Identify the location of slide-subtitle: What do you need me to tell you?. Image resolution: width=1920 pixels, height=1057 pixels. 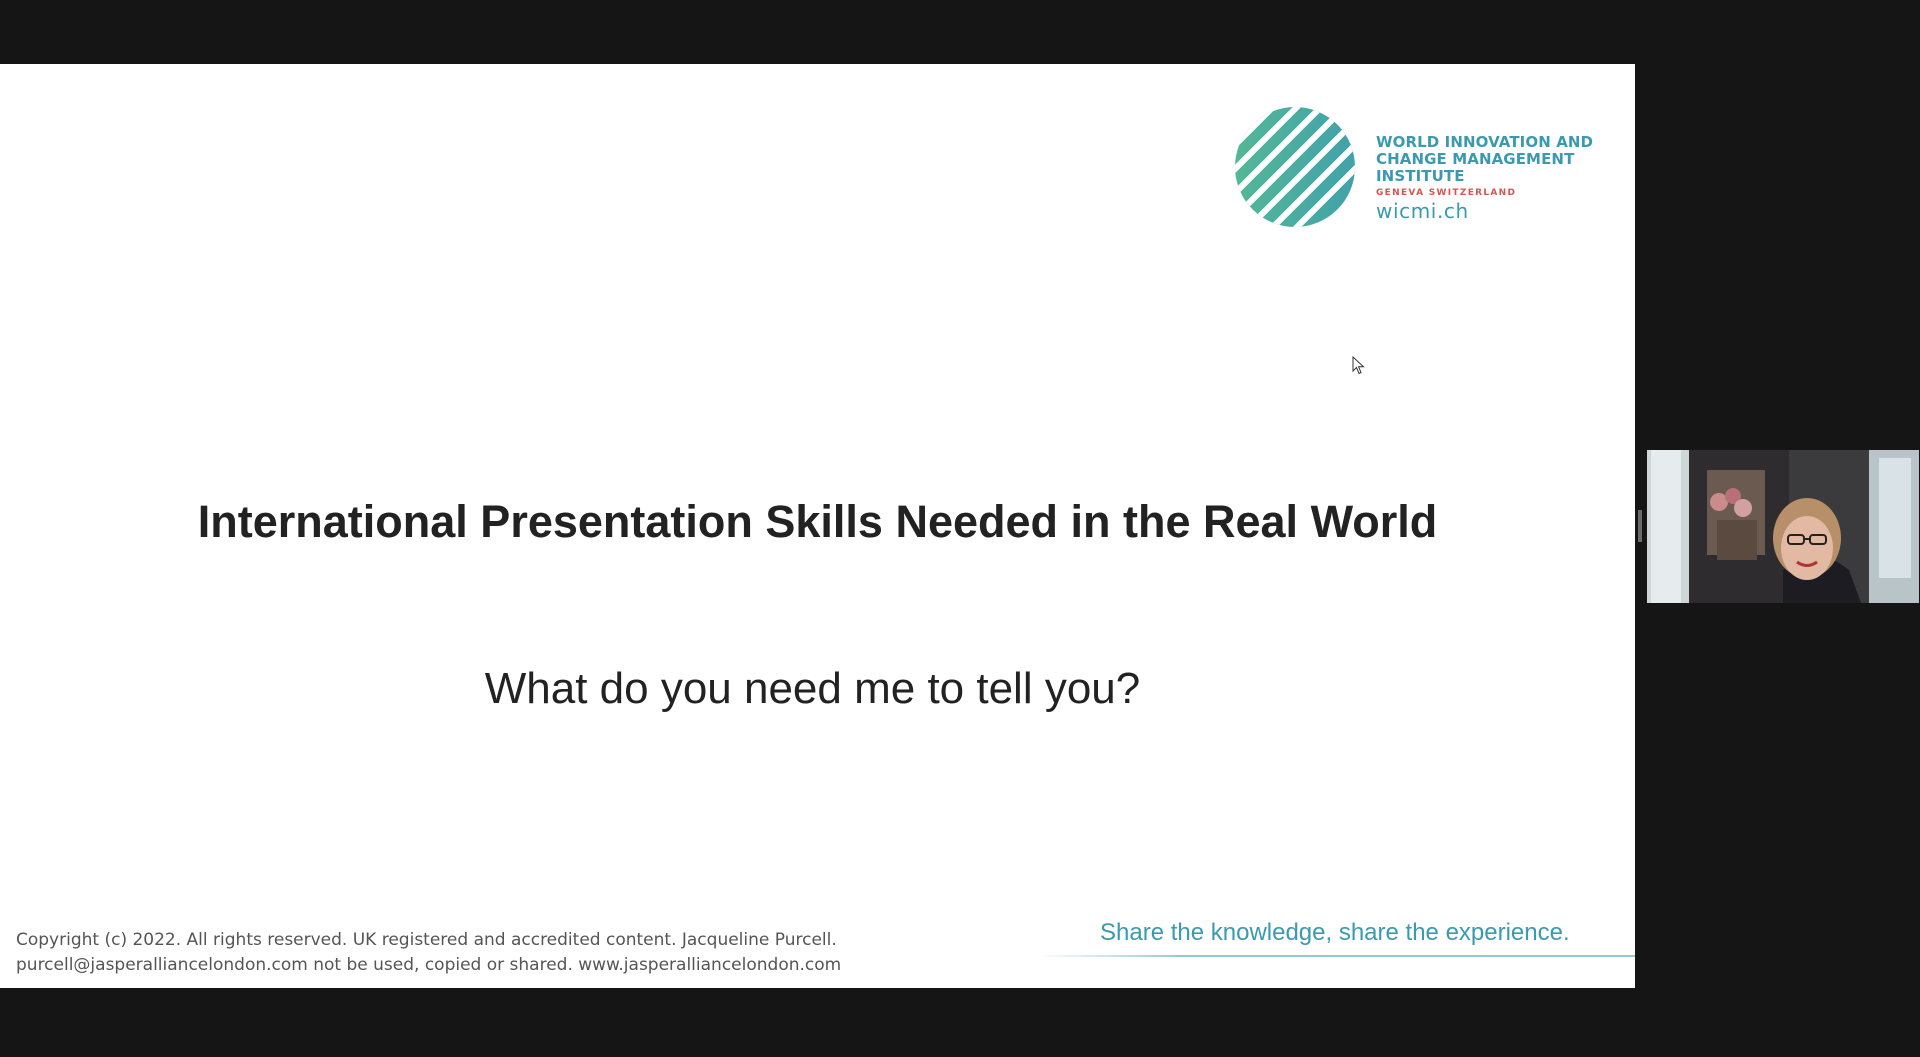
(812, 688).